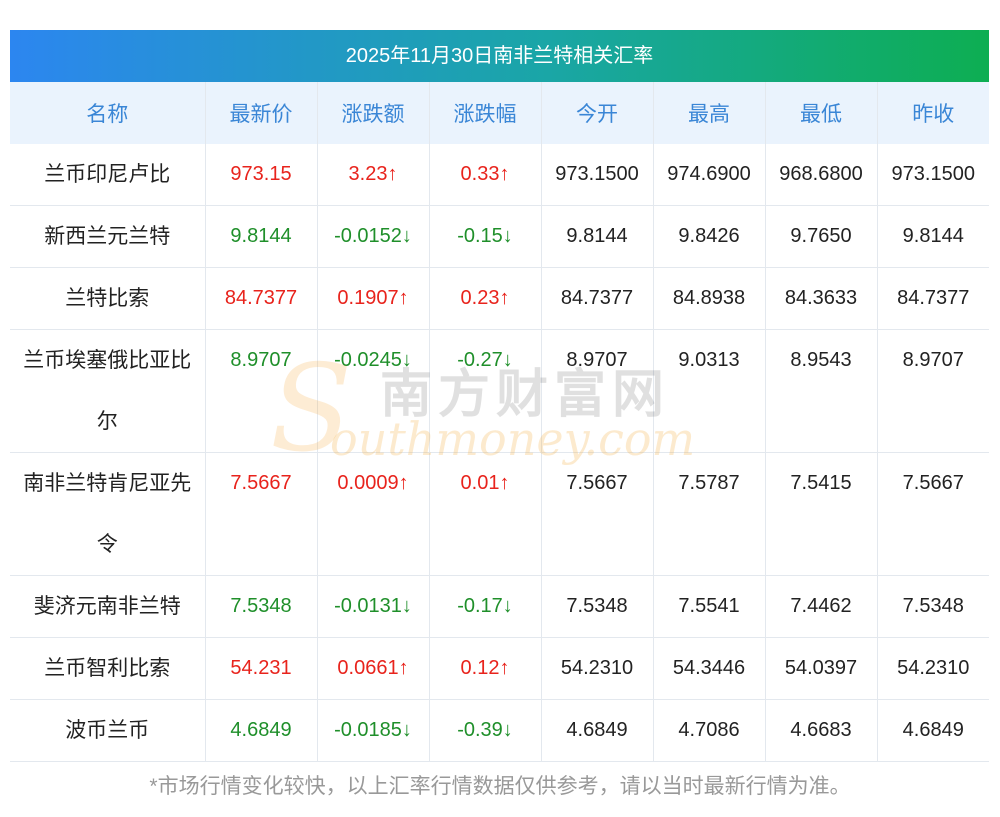 The image size is (1000, 817). Describe the element at coordinates (500, 786) in the screenshot. I see `disclaimer-footer: *市场行情变化较快，以上汇率行情数据仅供参考，请以当时最新行情为准。` at that location.